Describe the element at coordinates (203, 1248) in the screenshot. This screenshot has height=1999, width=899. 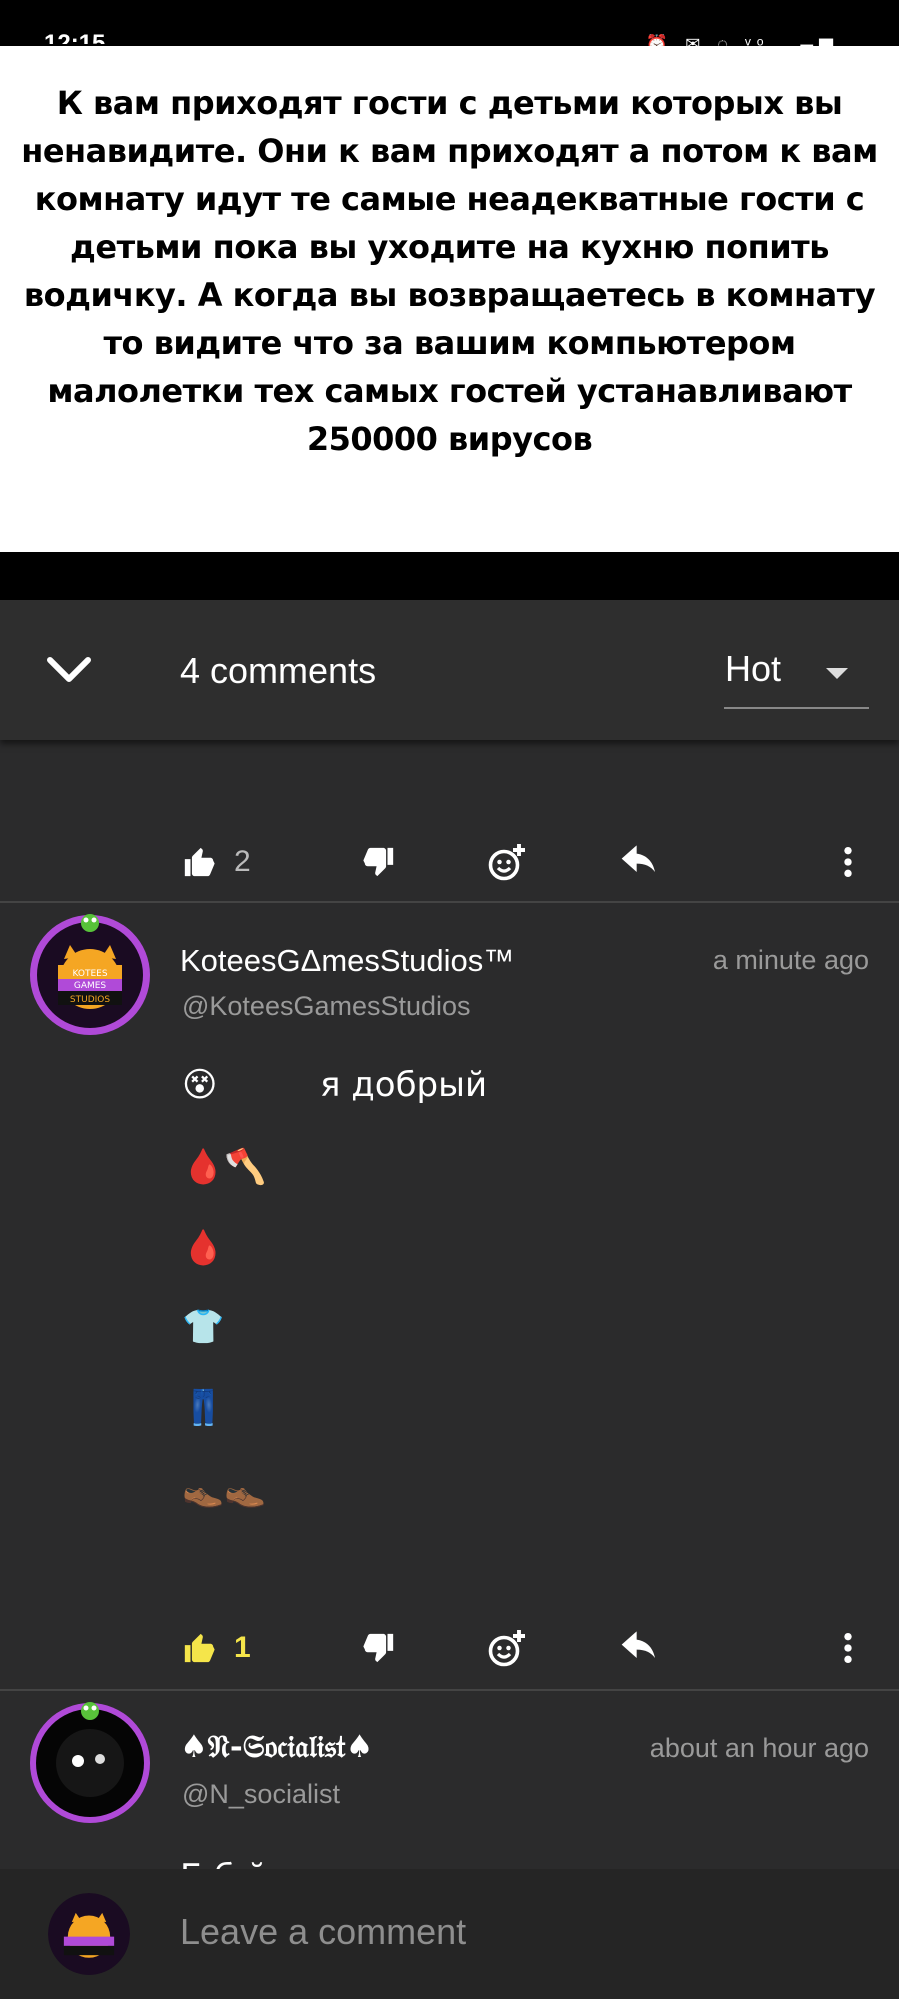
I see `comment-emoji-line: 🩸` at that location.